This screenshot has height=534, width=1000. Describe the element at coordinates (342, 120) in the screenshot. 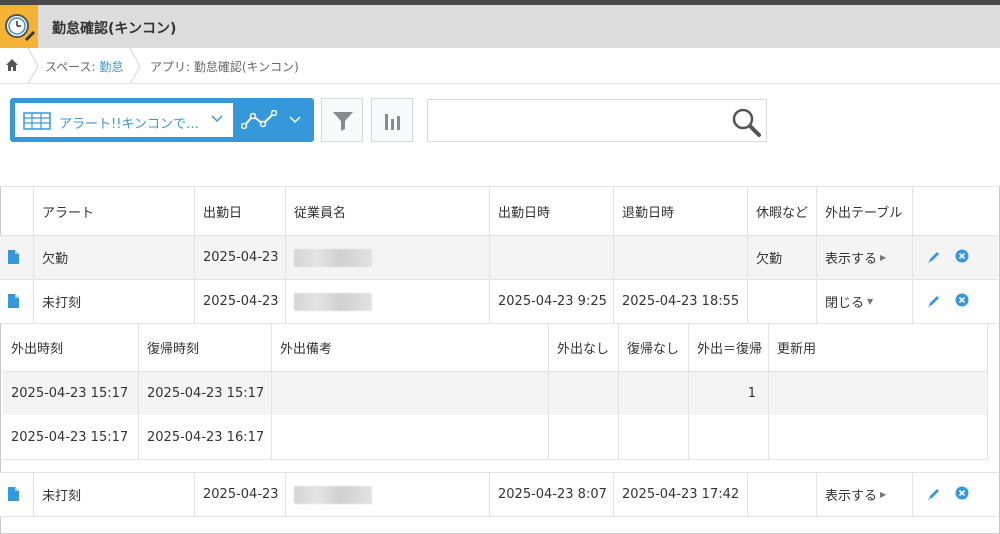

I see `filter-button` at that location.